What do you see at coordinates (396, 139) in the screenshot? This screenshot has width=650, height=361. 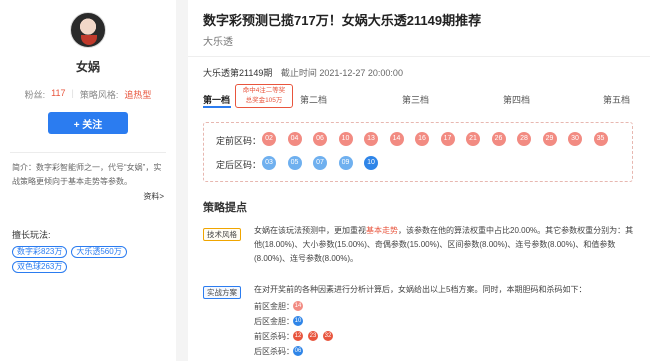 I see `front-ball: 14` at bounding box center [396, 139].